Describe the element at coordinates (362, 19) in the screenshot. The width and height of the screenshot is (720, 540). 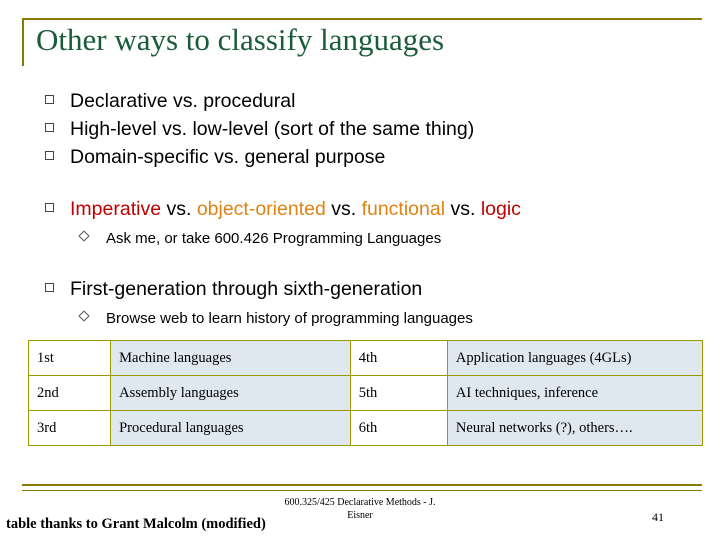
I see `title-top-rule` at that location.